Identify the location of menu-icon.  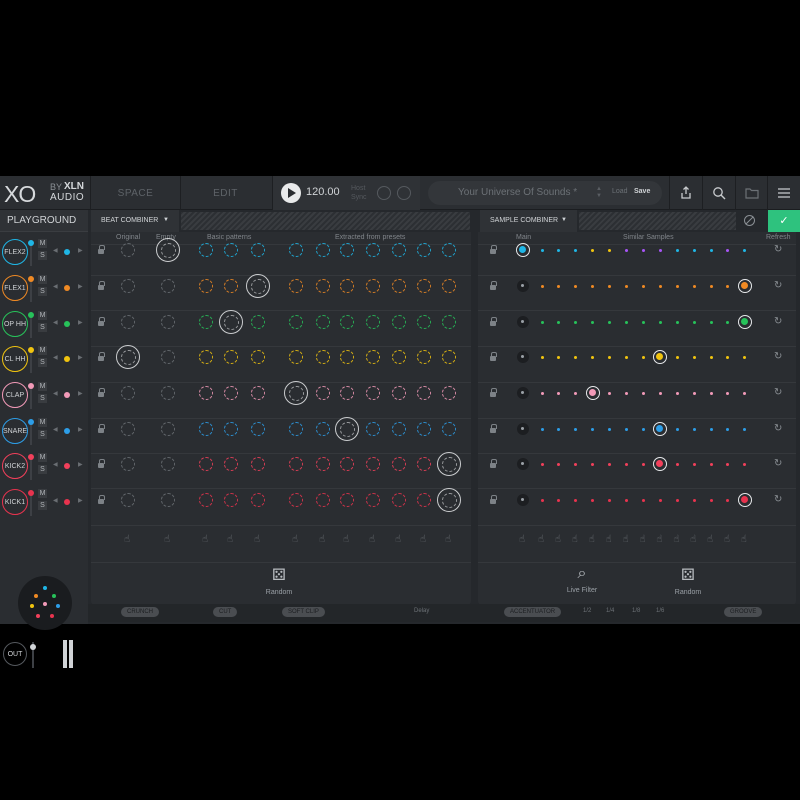
(783, 193).